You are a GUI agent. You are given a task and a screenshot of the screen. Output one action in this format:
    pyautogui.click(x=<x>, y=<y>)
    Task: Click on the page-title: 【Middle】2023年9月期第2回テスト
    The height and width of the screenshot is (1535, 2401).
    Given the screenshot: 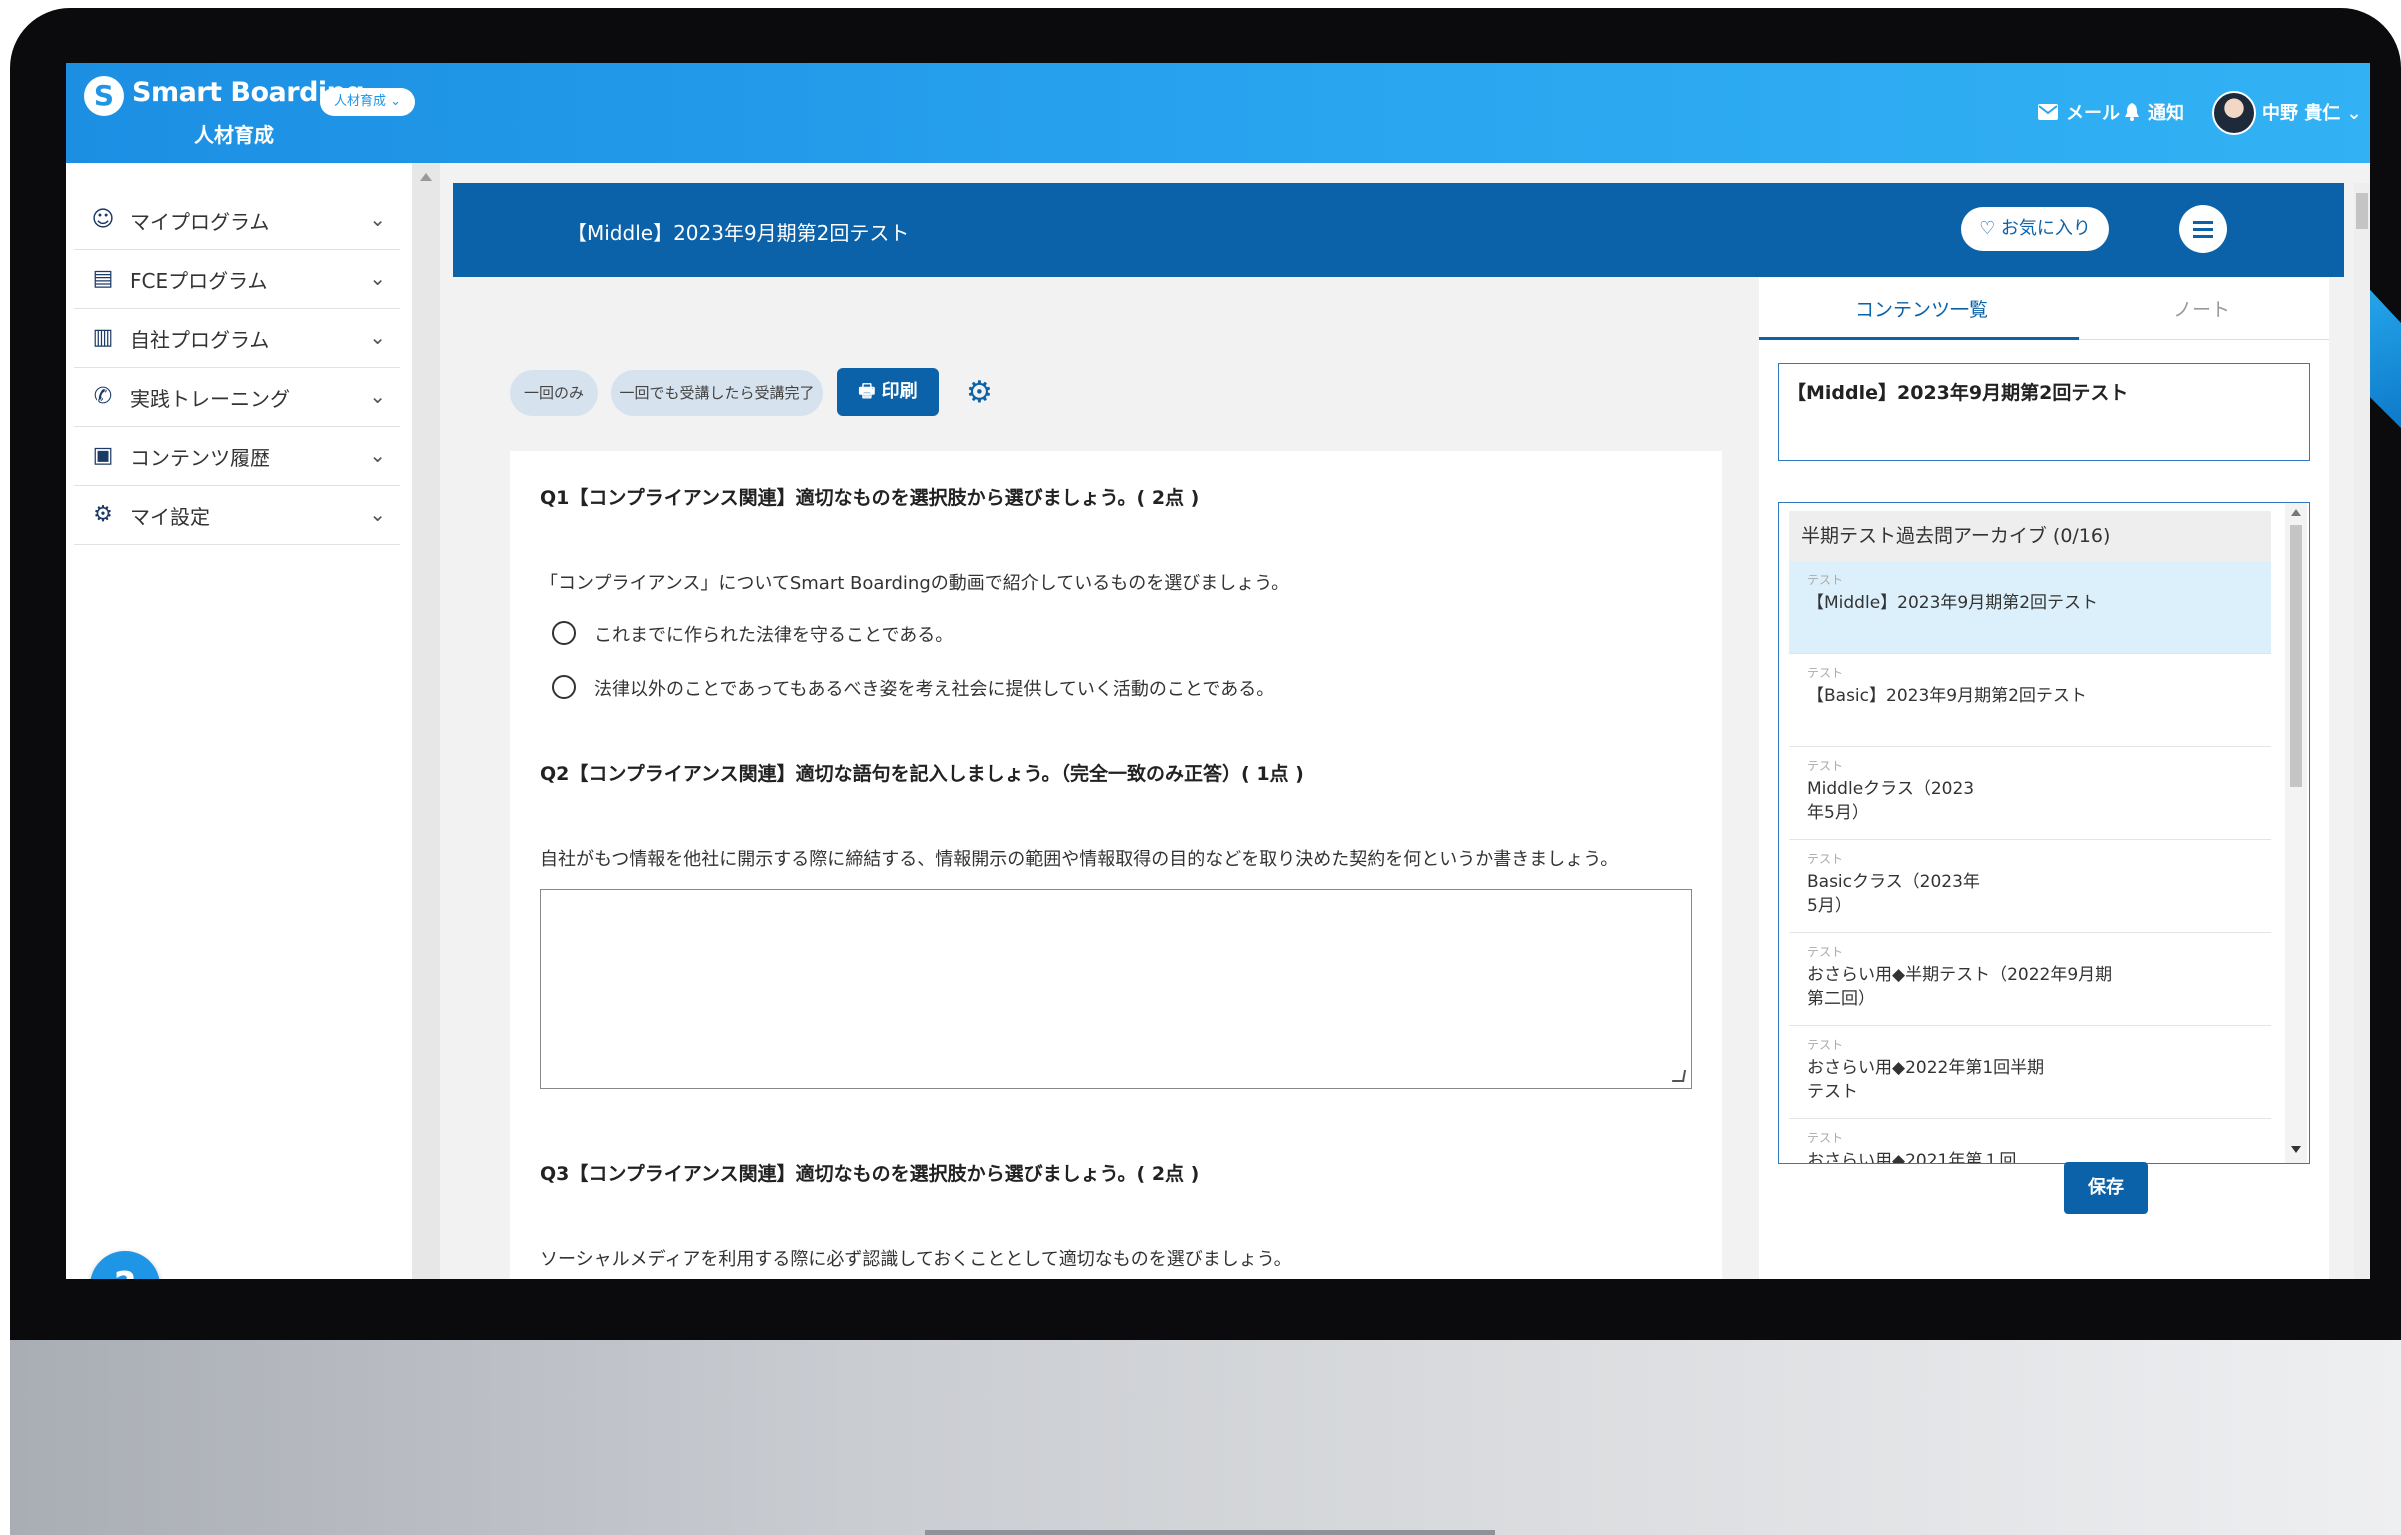 What is the action you would take?
    pyautogui.click(x=738, y=233)
    